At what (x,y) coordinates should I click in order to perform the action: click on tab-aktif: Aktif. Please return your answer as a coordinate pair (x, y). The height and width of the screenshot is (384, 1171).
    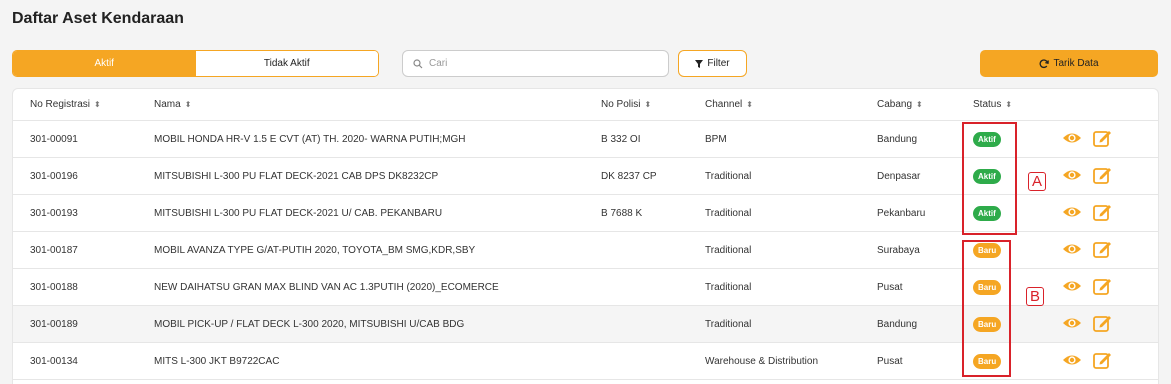
    Looking at the image, I should click on (104, 63).